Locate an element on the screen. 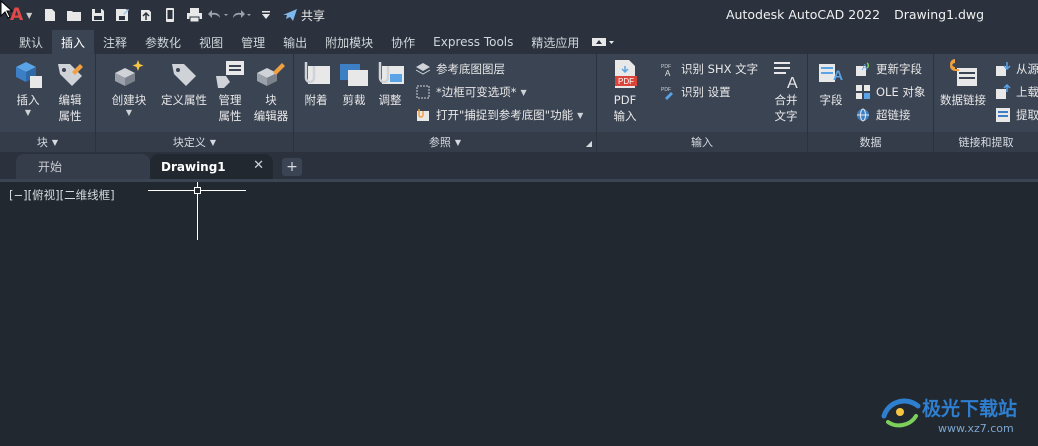 The width and height of the screenshot is (1038, 446). hyperlink-button: 超链接 is located at coordinates (882, 115).